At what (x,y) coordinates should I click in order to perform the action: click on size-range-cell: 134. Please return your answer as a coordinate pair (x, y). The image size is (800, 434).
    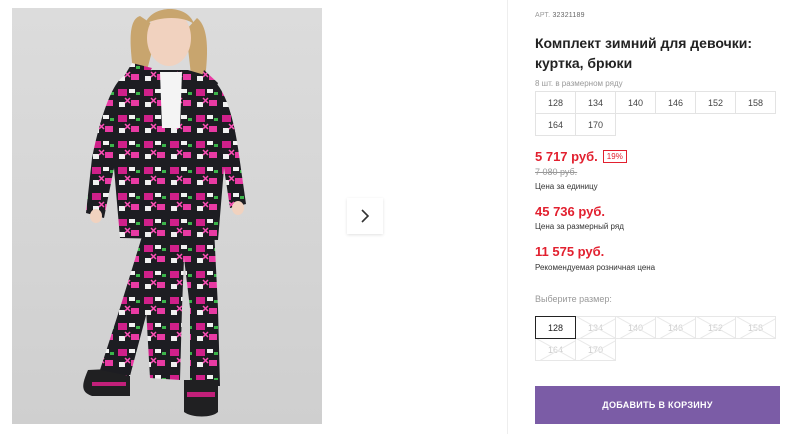
    Looking at the image, I should click on (595, 102).